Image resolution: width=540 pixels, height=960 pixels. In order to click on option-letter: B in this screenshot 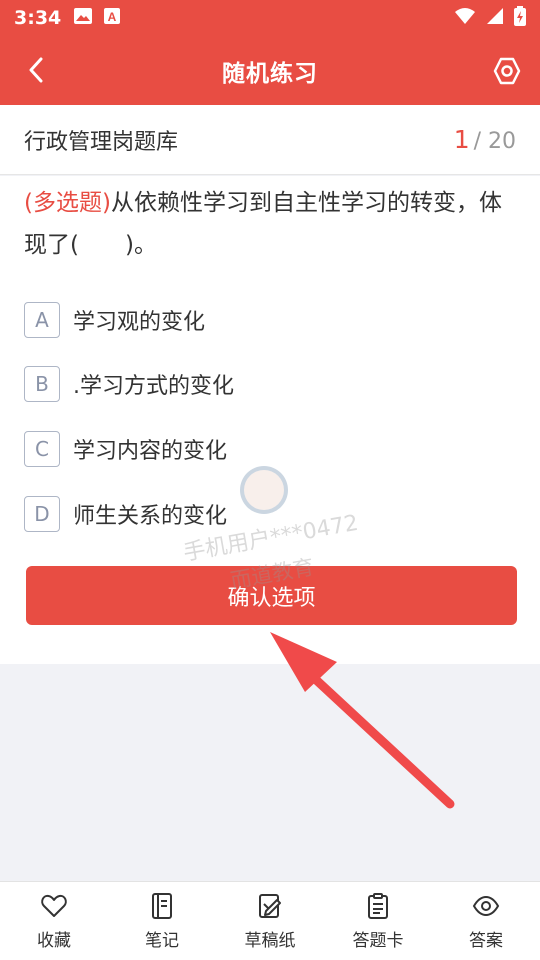, I will do `click(42, 384)`.